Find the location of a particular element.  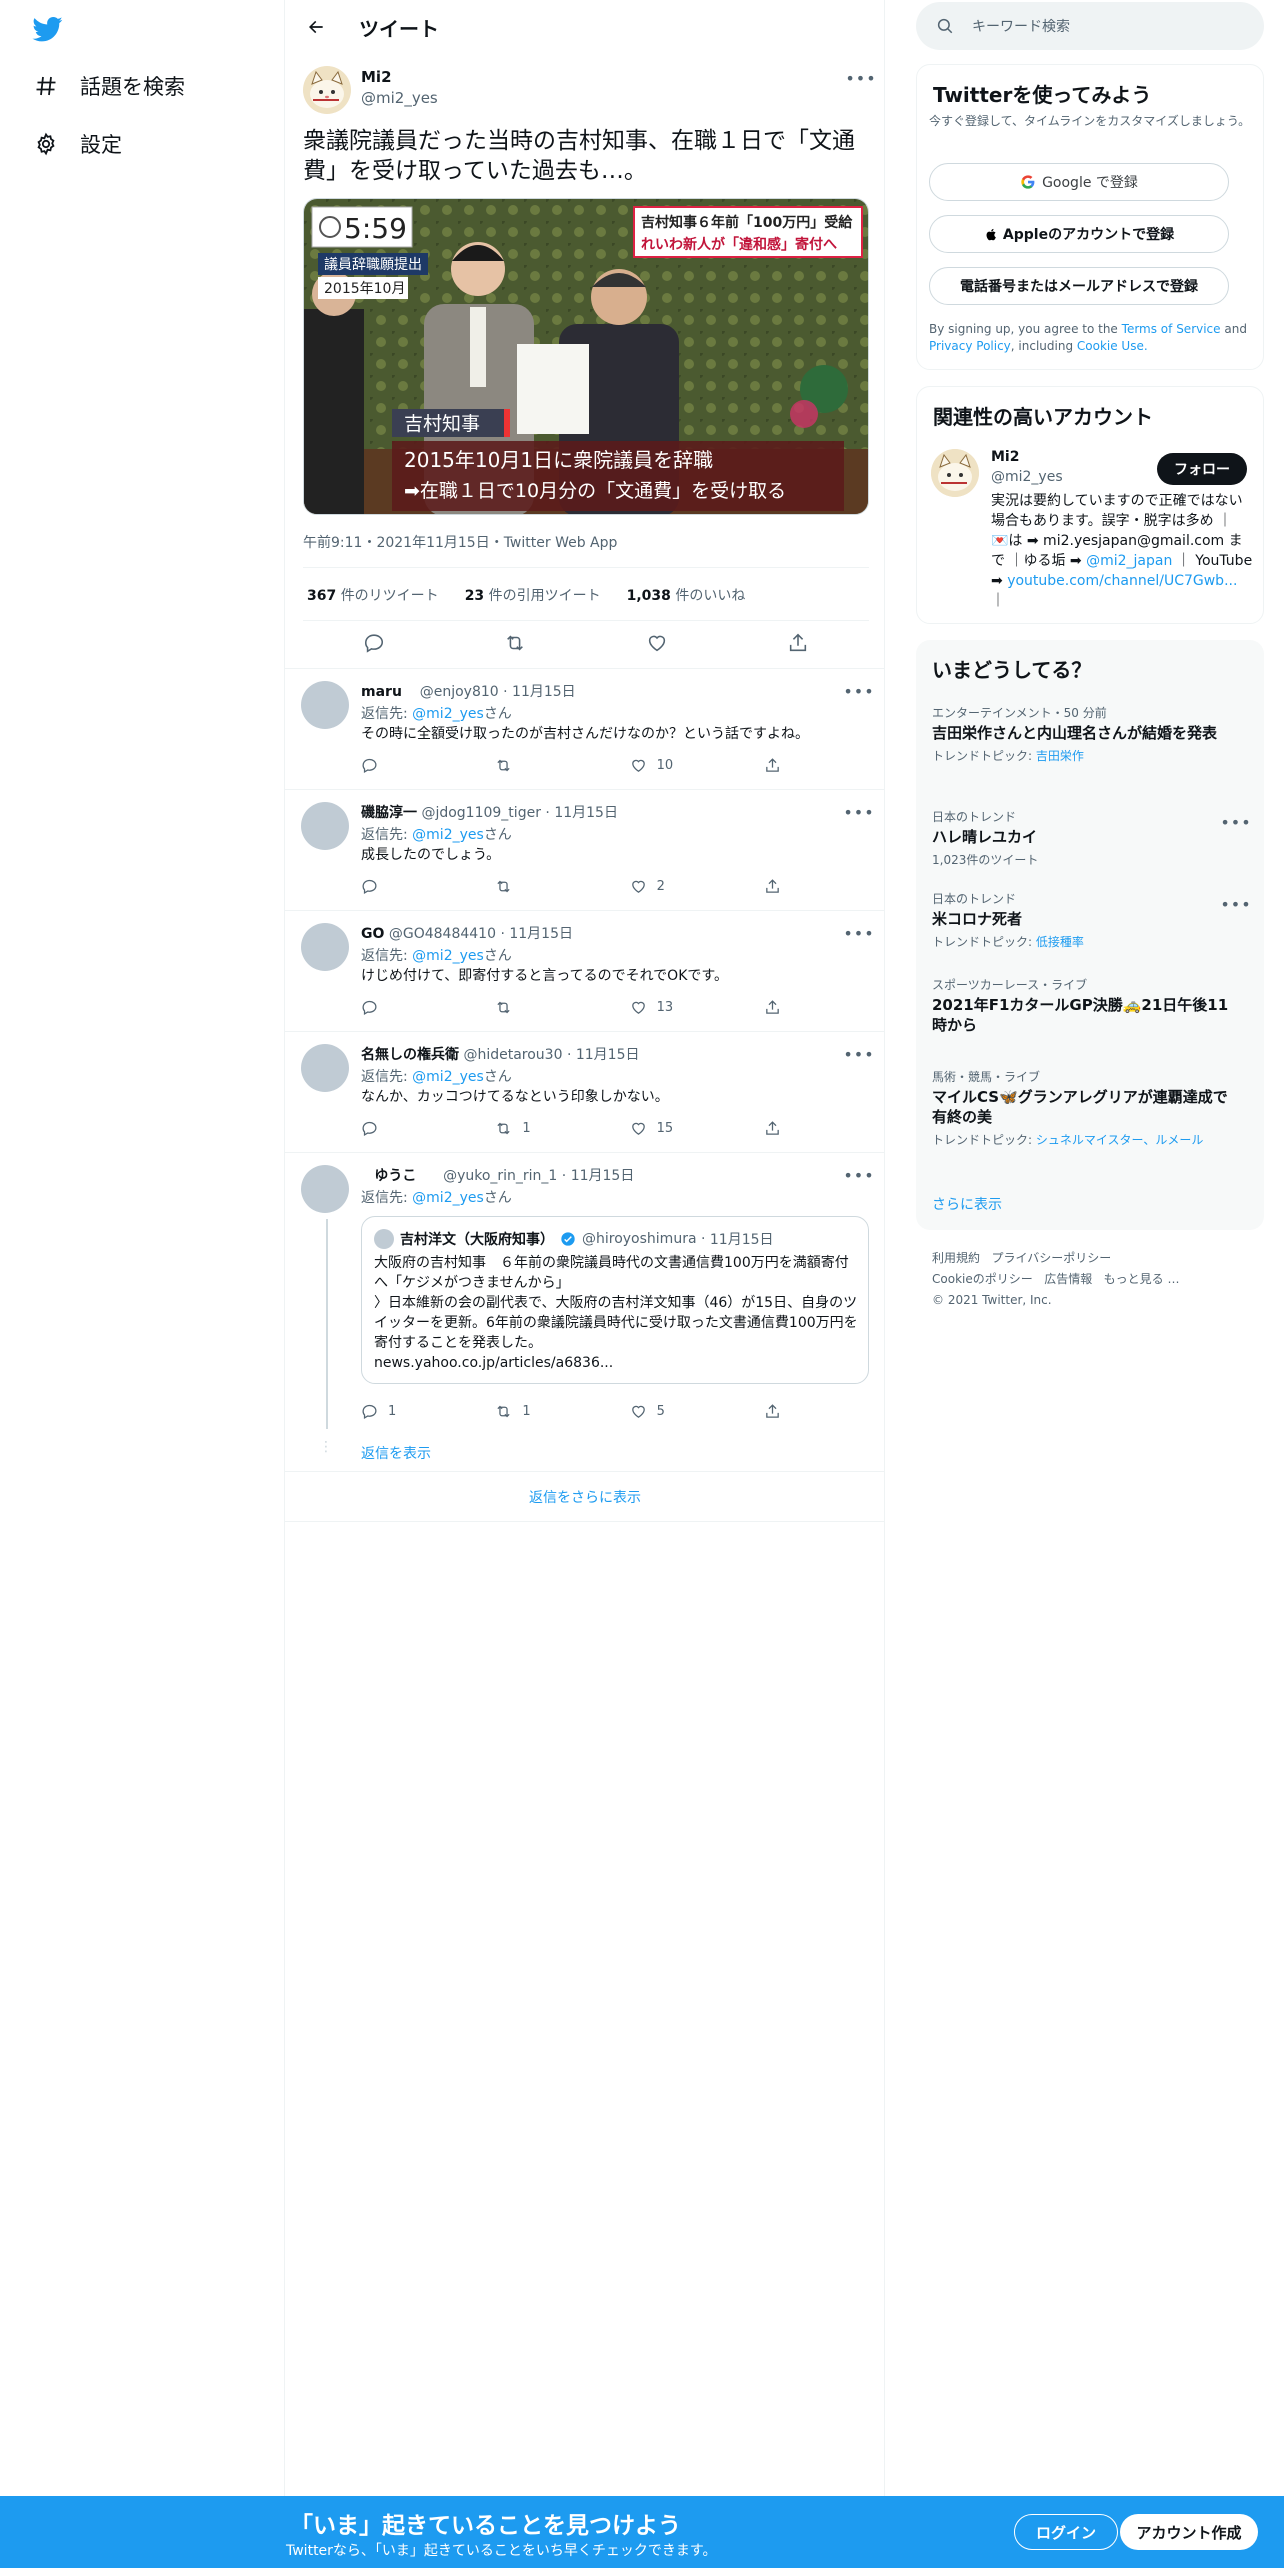

search-bar: キーワード検索 is located at coordinates (1090, 26).